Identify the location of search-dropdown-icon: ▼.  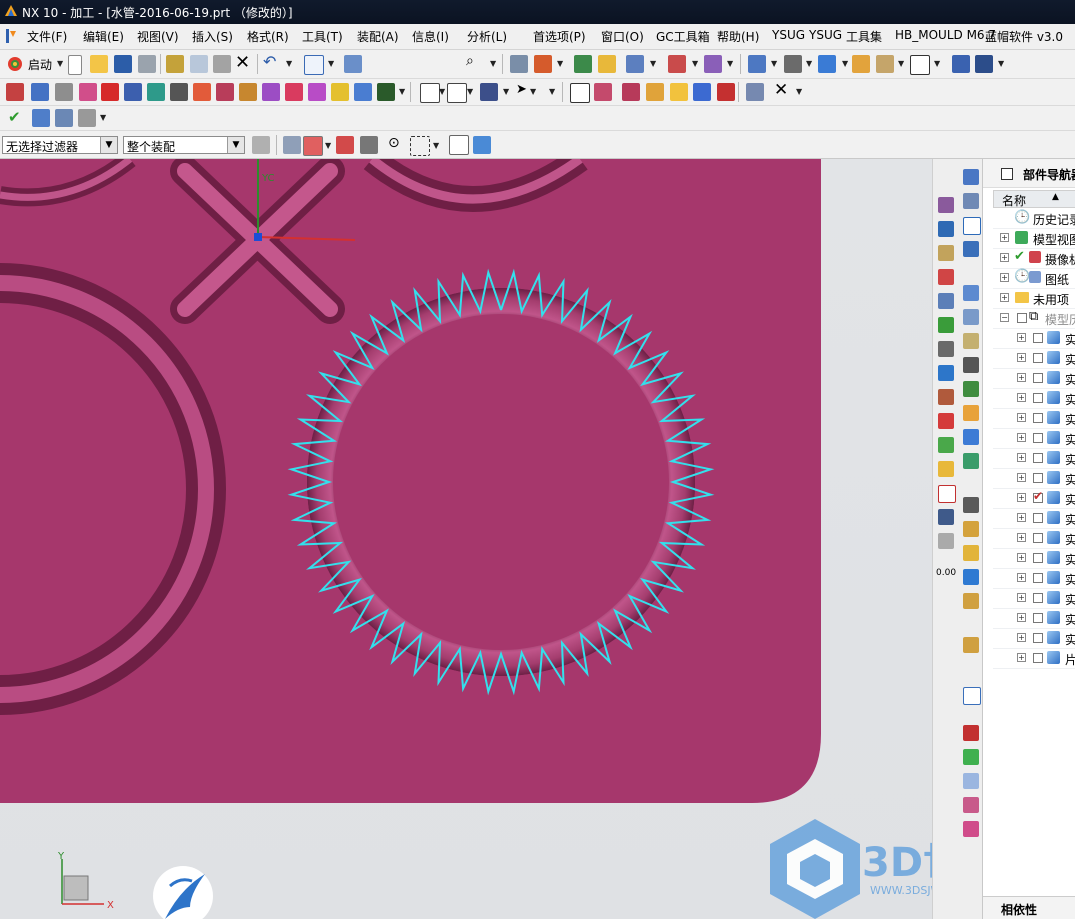
(493, 63).